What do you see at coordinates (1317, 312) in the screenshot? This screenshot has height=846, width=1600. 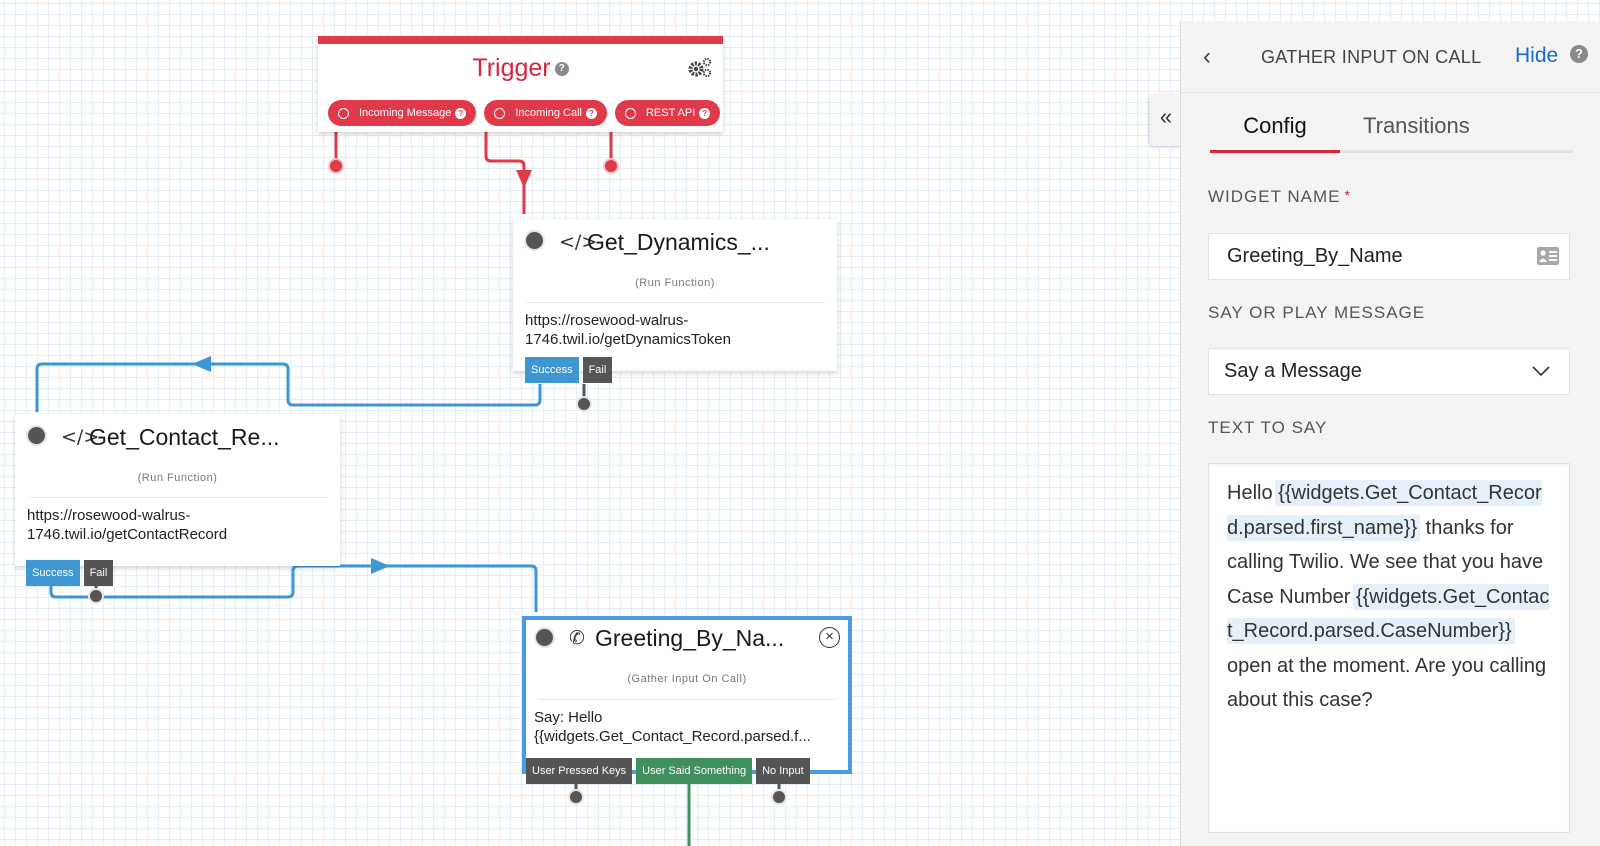 I see `say-or-play-label: SAY OR PLAY MESSAGE` at bounding box center [1317, 312].